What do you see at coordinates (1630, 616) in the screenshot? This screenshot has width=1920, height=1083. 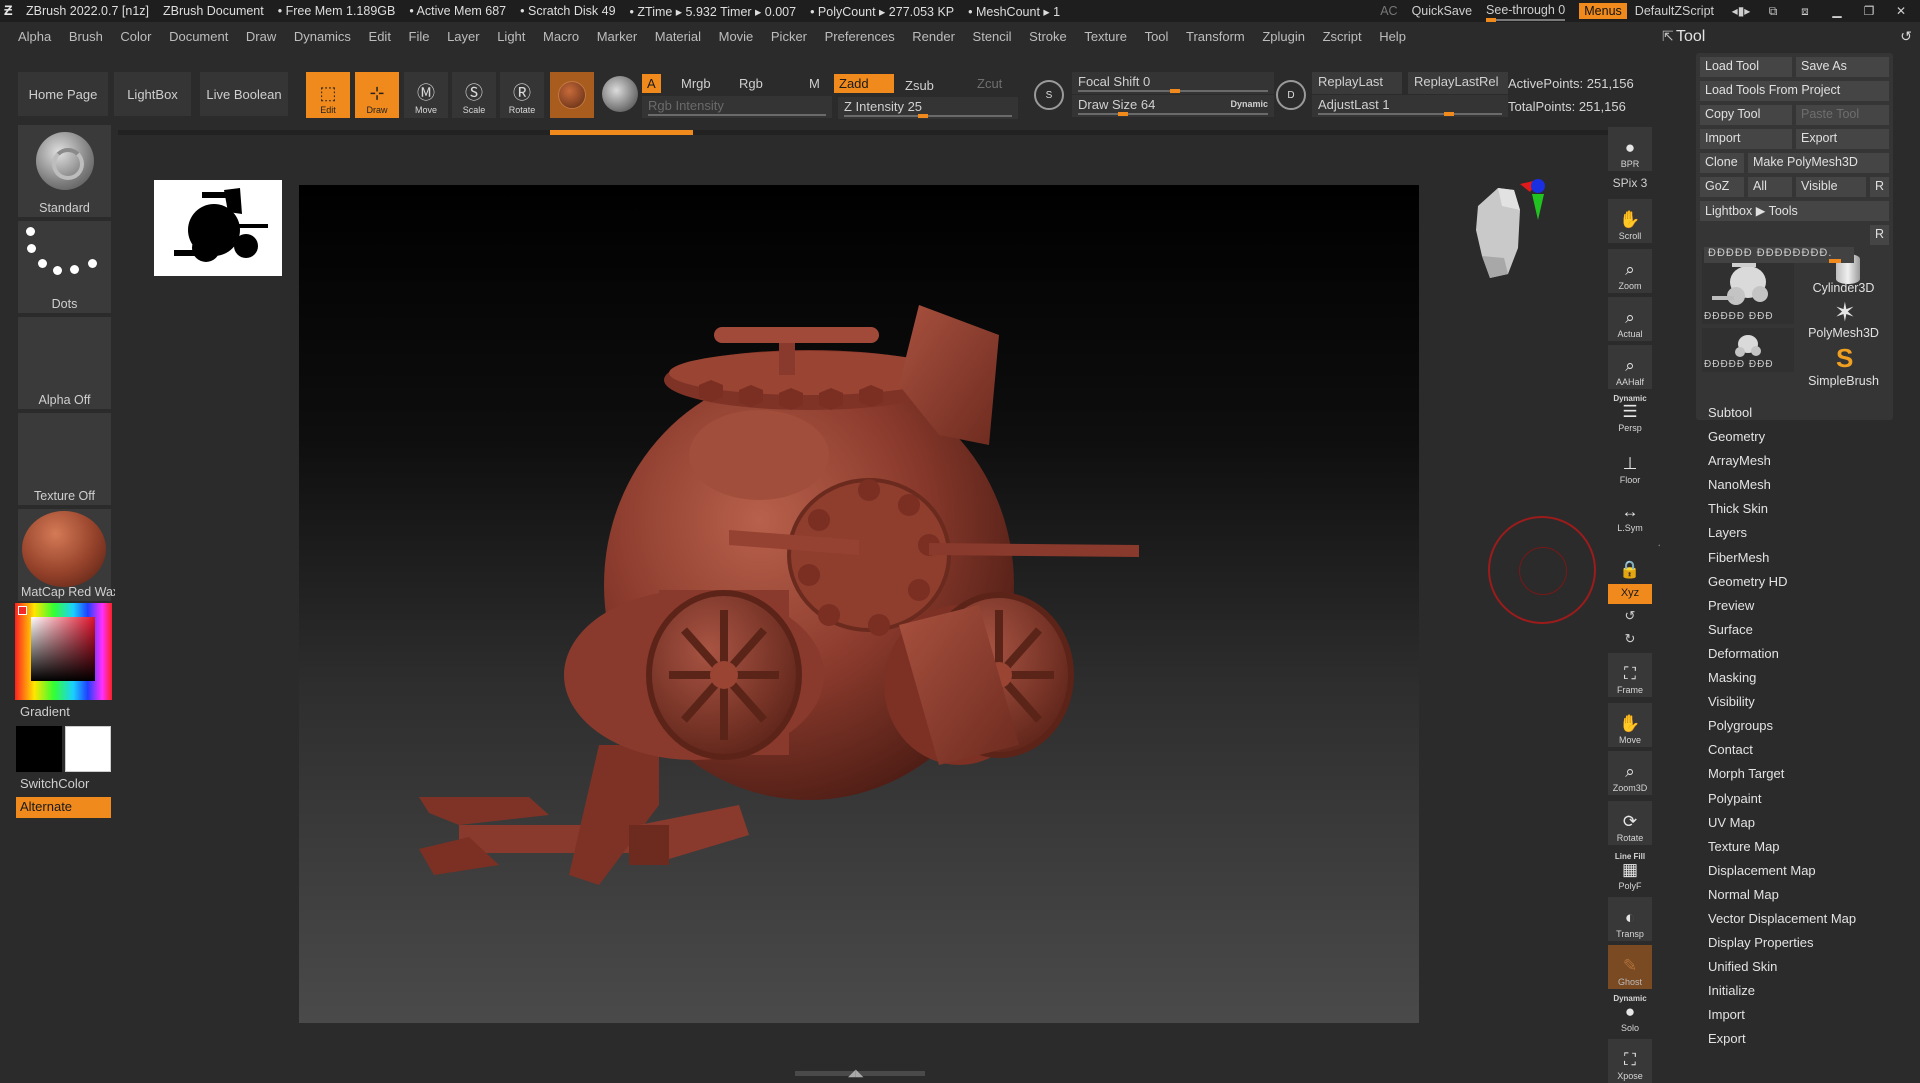 I see `rotate-y-icon: ↺` at bounding box center [1630, 616].